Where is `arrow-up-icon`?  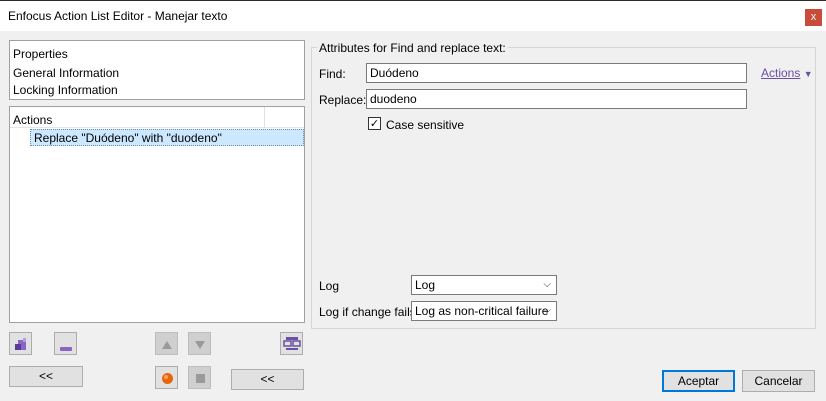 arrow-up-icon is located at coordinates (167, 344).